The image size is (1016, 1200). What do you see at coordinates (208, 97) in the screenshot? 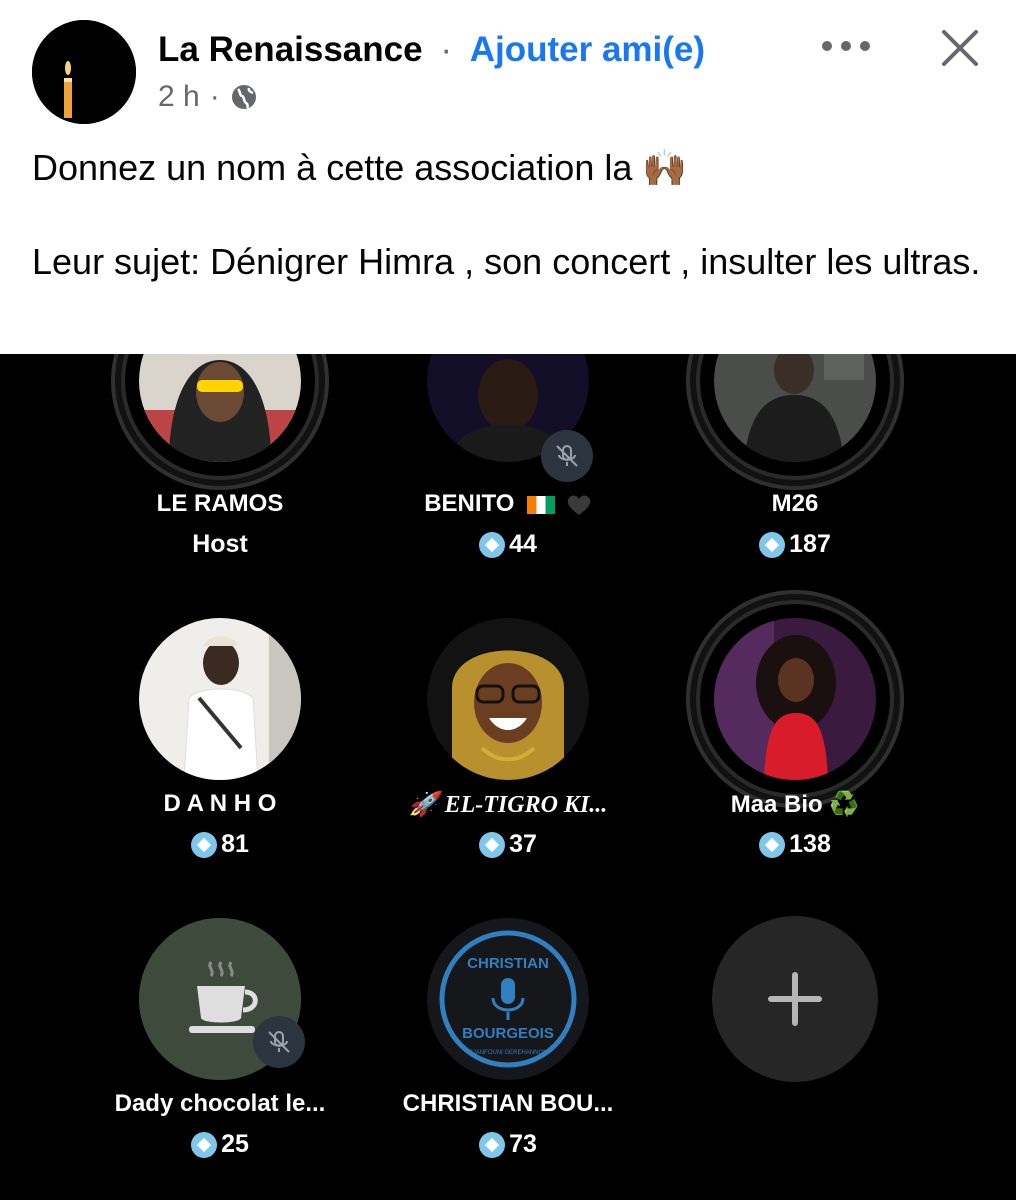
I see `post-meta: 2 h ·` at bounding box center [208, 97].